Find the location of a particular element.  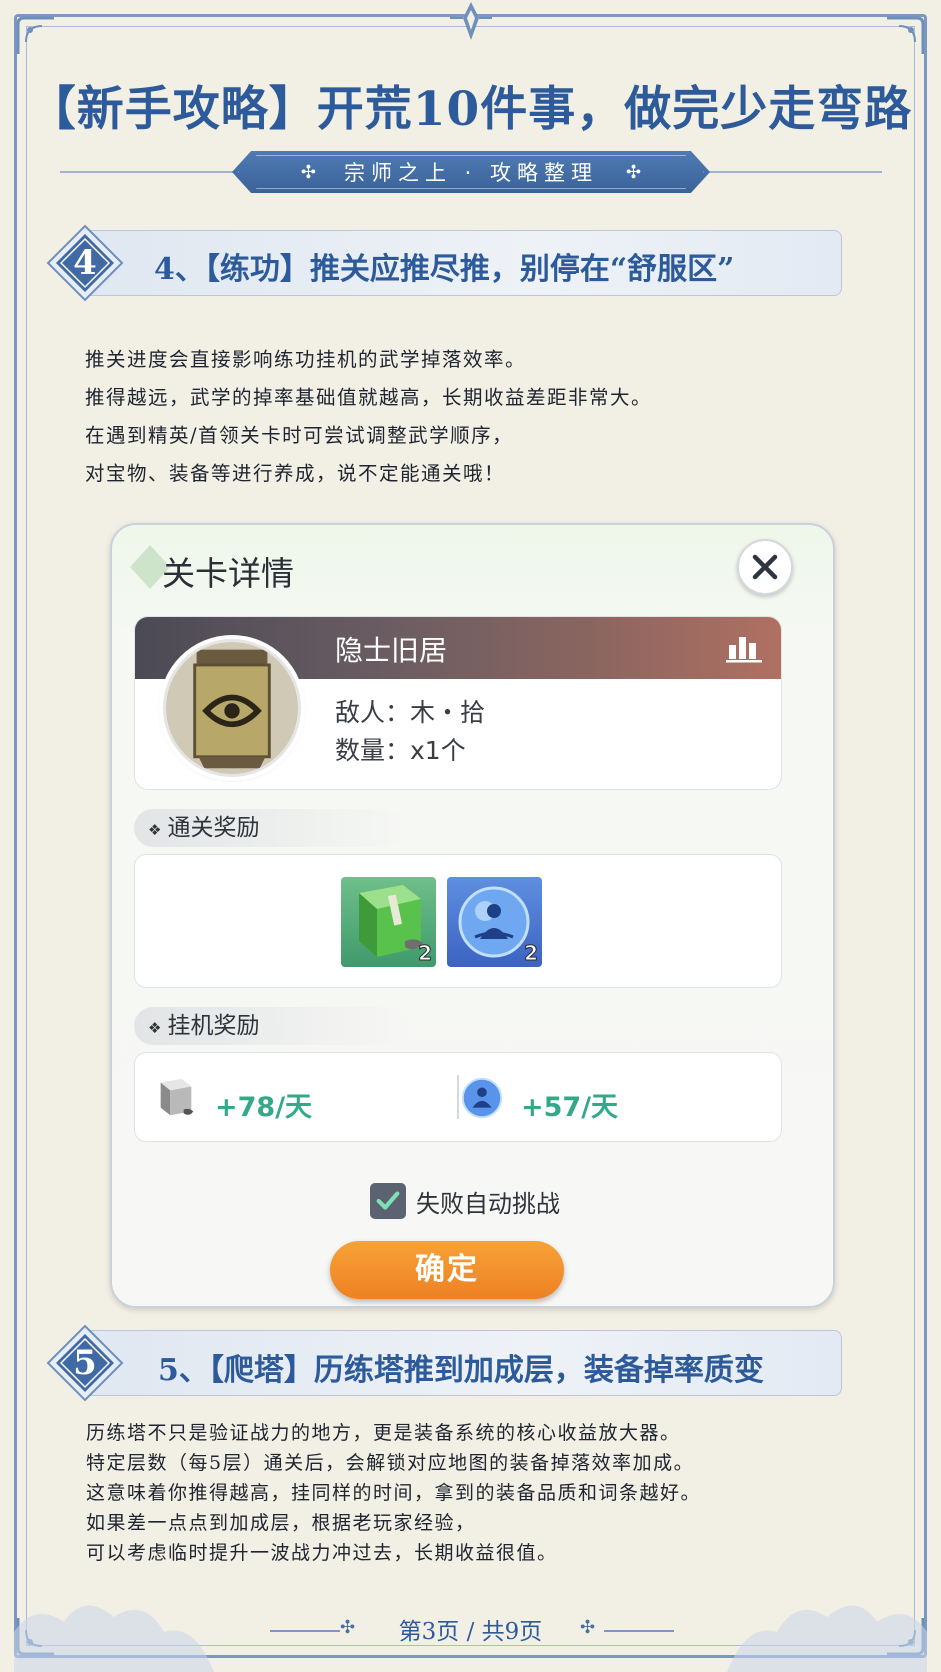

blue-orb-icon is located at coordinates (482, 1098).